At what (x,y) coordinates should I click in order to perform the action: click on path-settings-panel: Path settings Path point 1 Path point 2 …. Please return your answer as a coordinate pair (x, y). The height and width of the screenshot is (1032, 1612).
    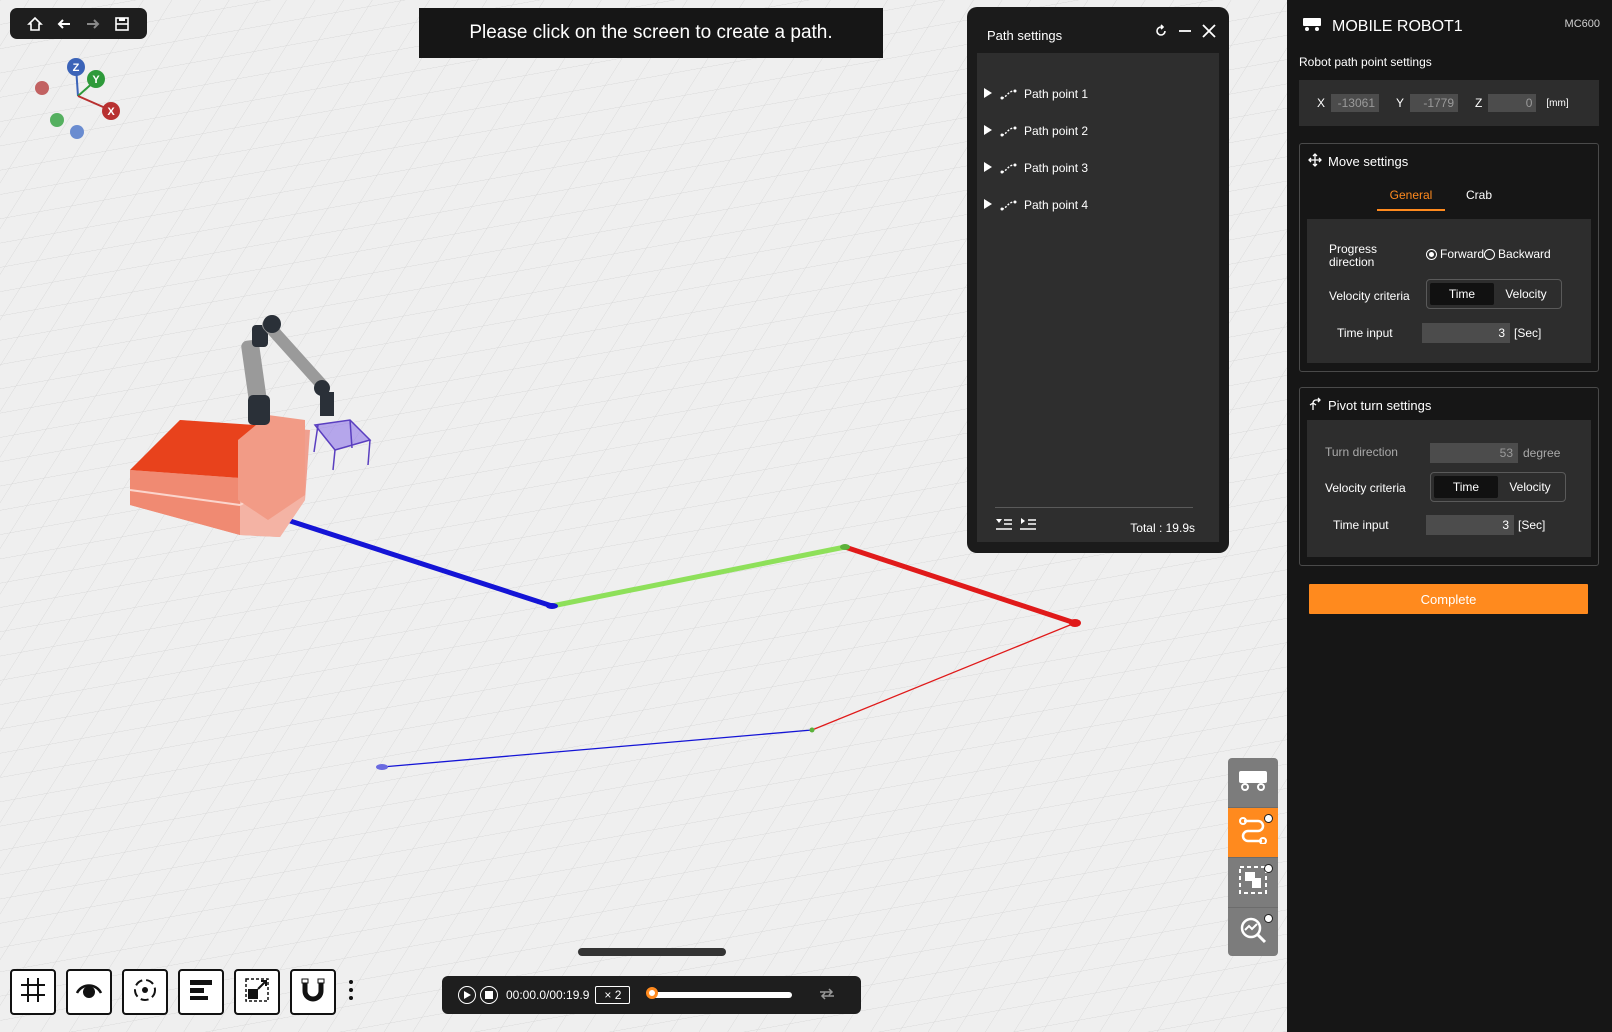
    Looking at the image, I should click on (1098, 280).